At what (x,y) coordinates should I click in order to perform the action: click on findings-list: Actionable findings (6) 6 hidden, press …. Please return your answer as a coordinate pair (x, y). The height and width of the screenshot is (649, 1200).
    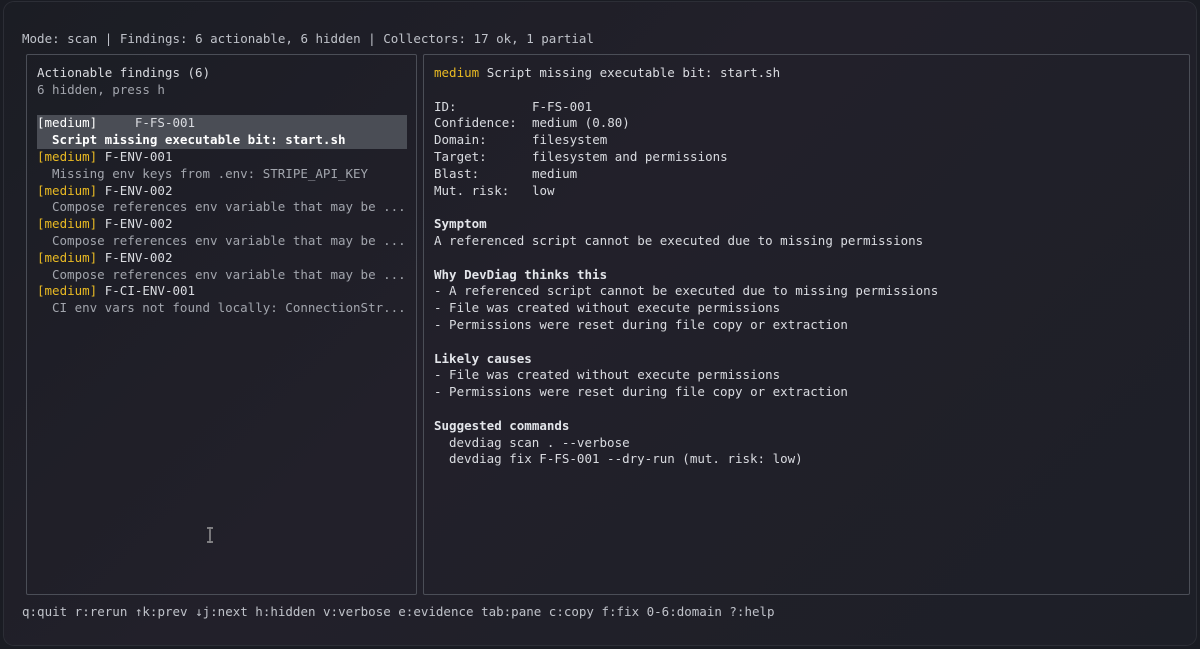
    Looking at the image, I should click on (222, 191).